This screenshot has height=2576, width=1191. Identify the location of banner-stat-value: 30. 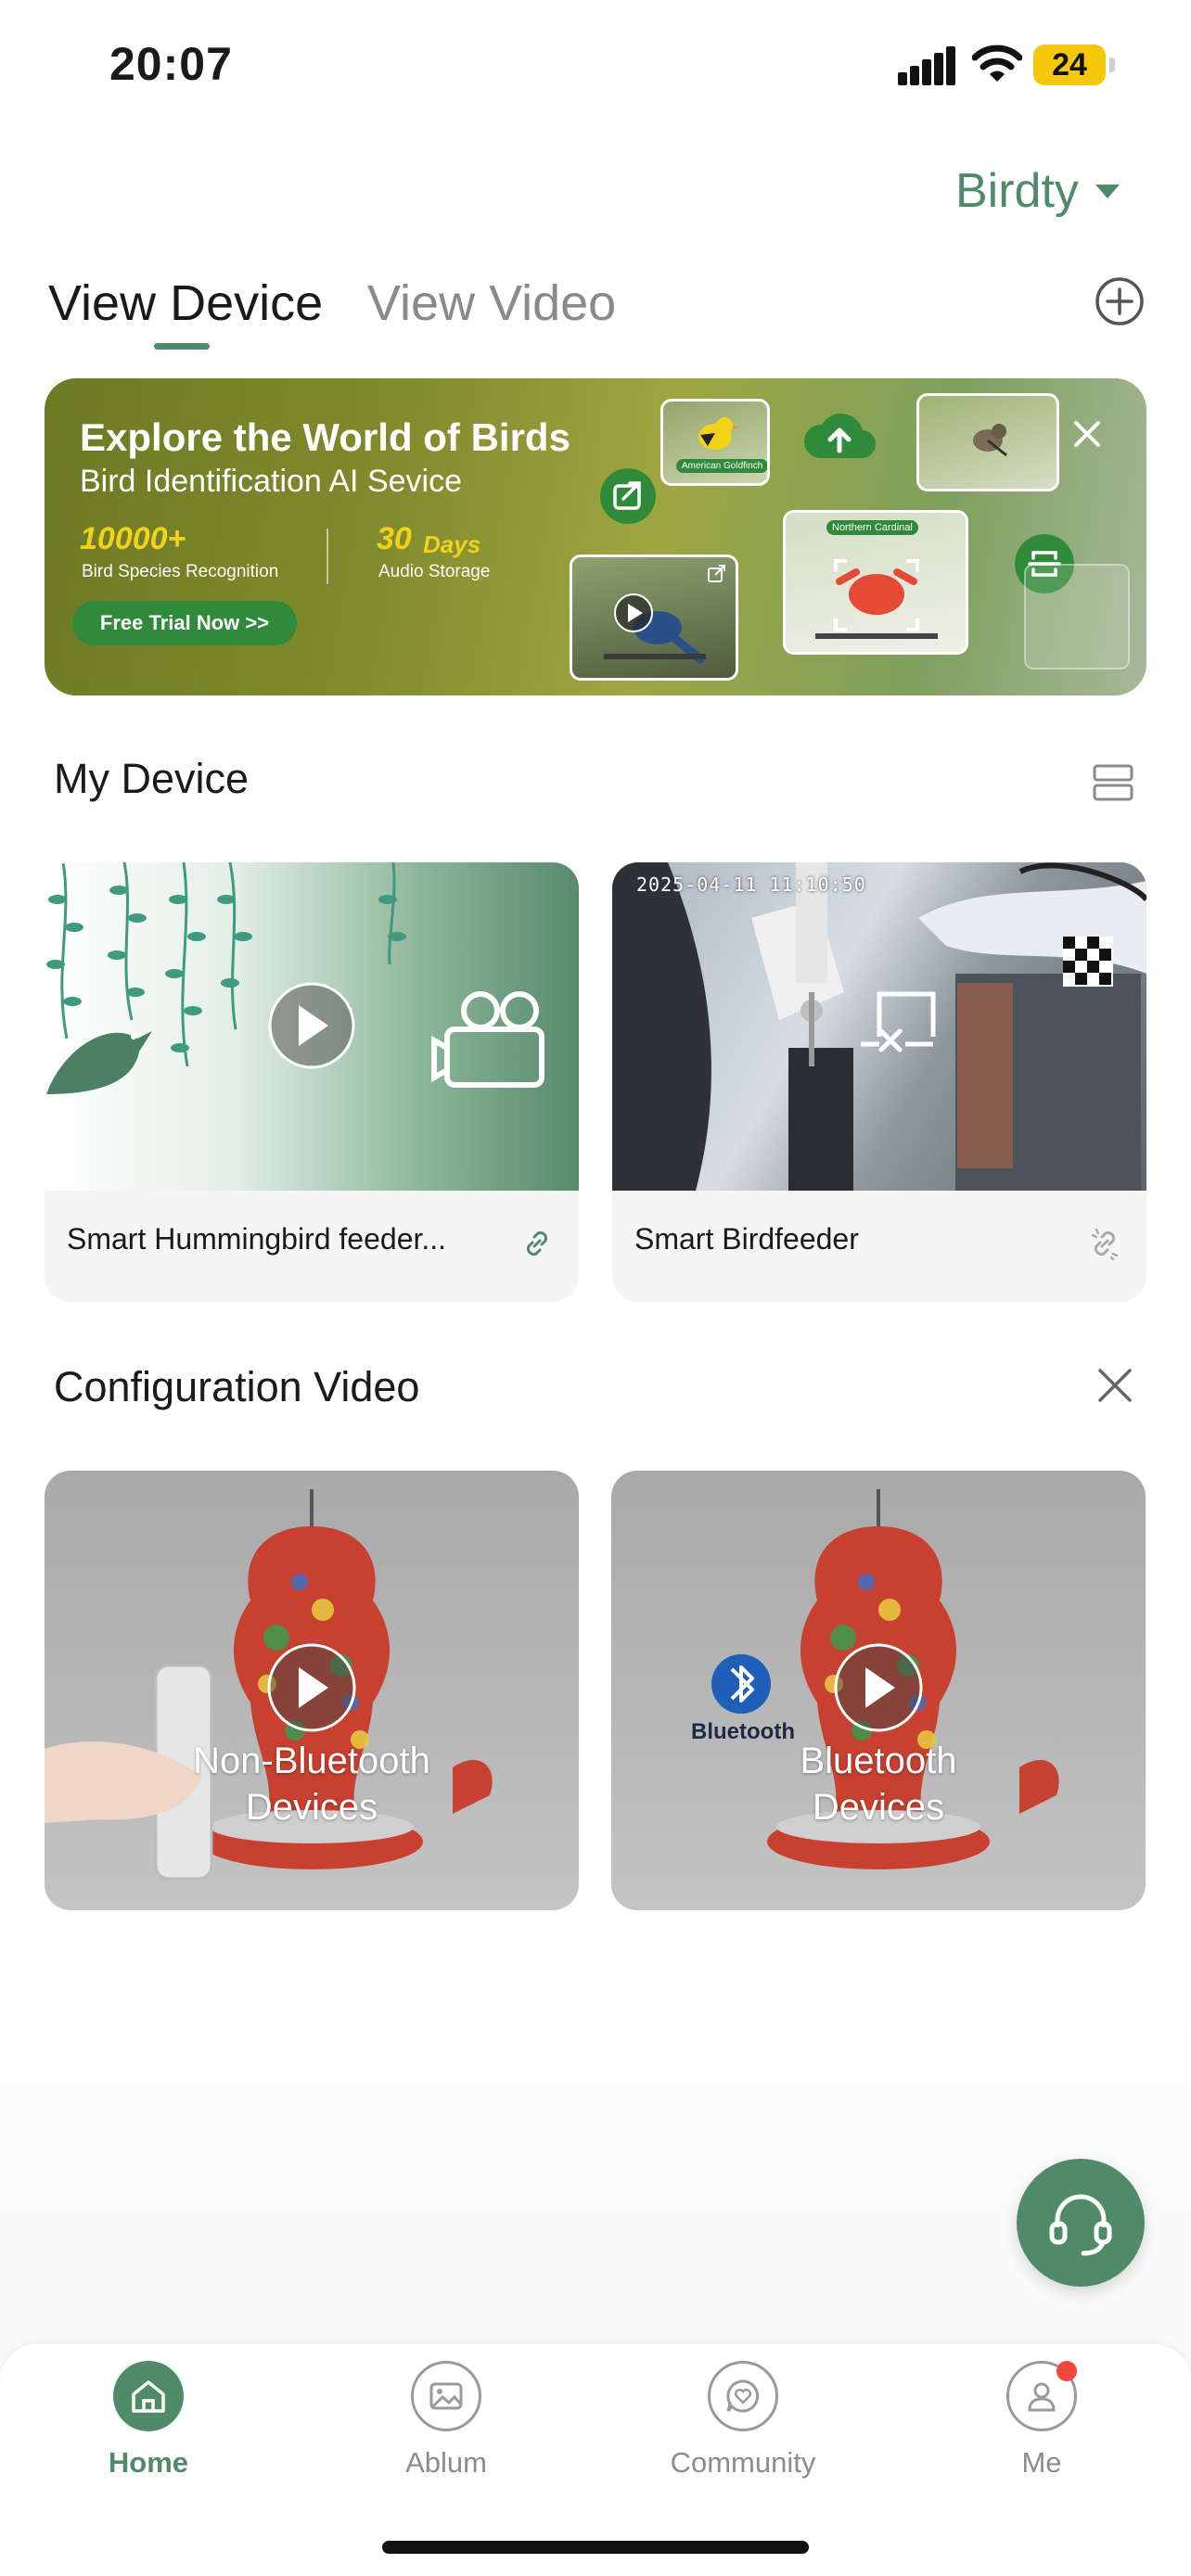
(394, 538).